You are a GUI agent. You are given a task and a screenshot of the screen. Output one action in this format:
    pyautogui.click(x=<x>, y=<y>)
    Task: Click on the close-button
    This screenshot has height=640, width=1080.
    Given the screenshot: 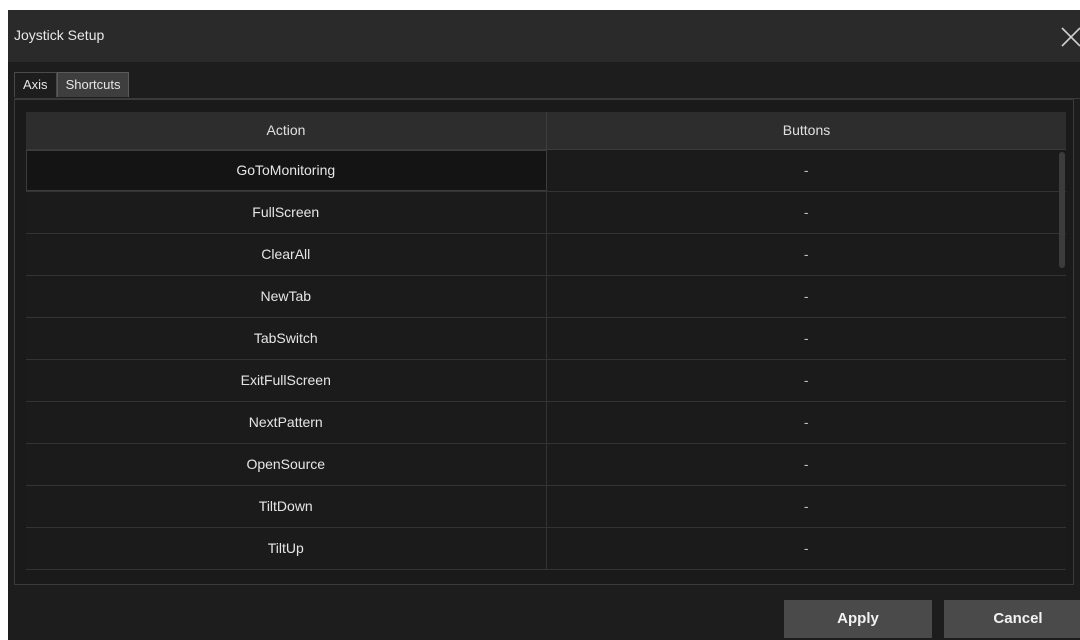 What is the action you would take?
    pyautogui.click(x=1070, y=36)
    